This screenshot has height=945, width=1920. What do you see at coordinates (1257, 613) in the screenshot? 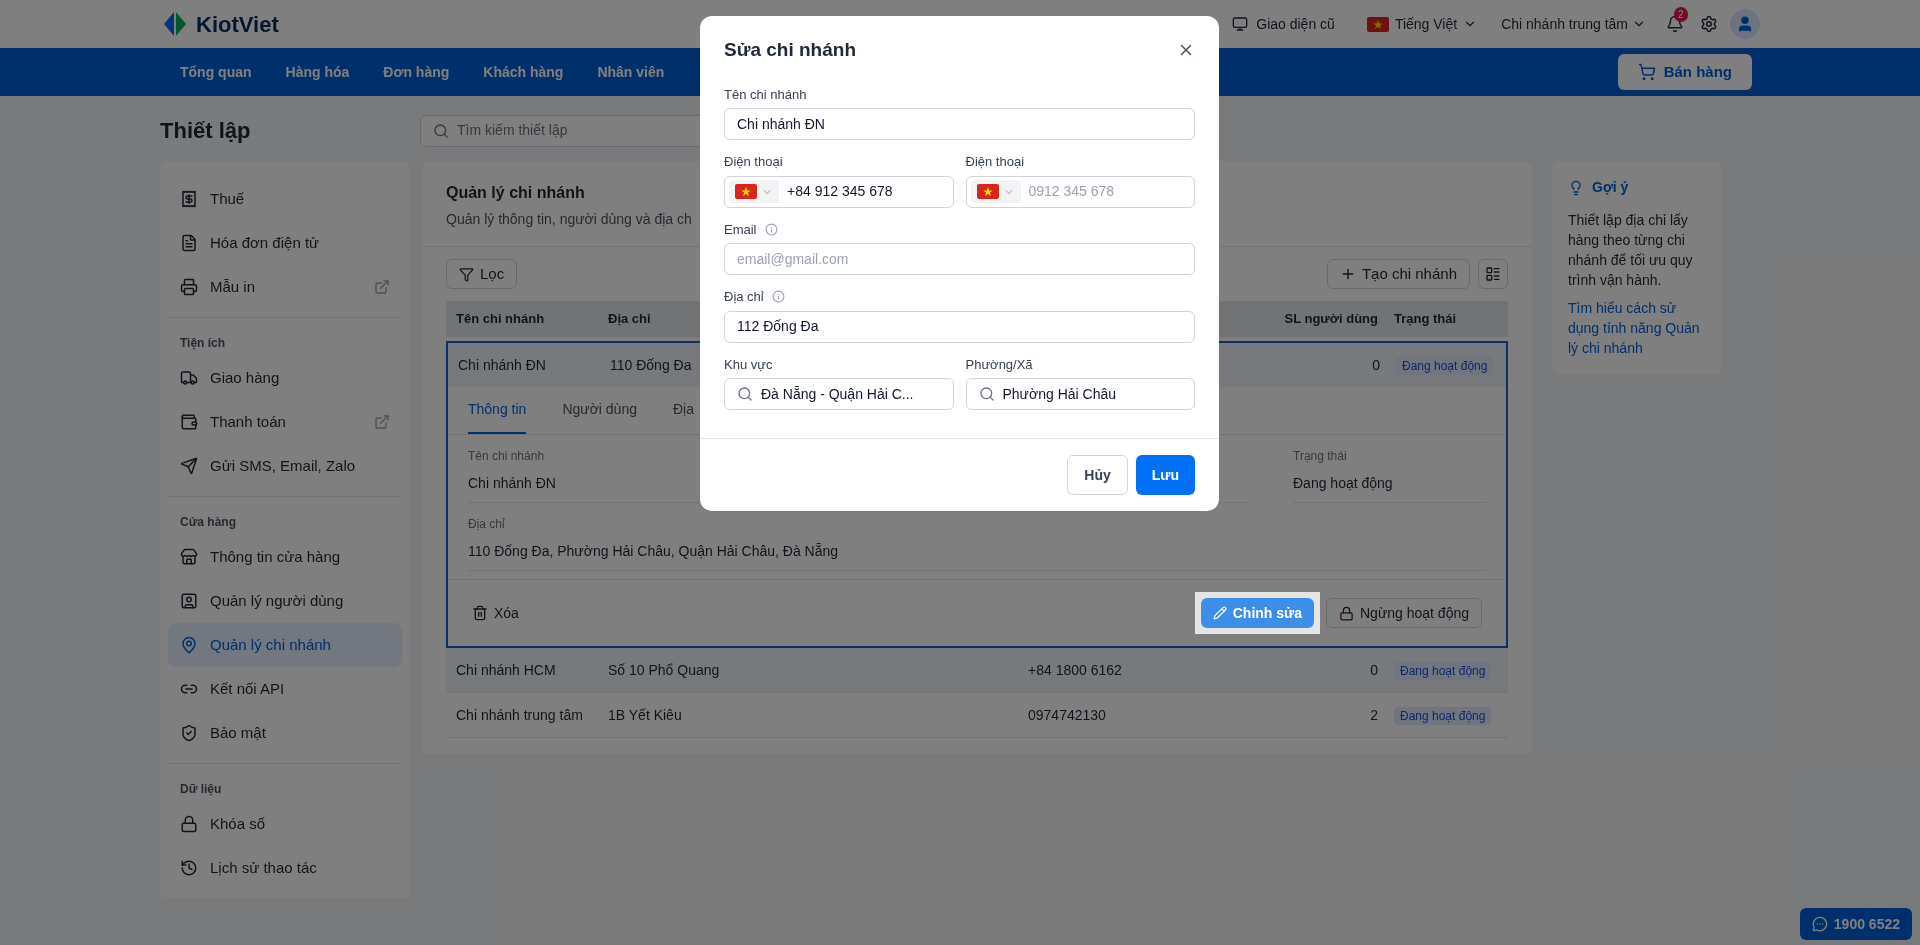
I see `edit-button: Chỉnh sửa` at bounding box center [1257, 613].